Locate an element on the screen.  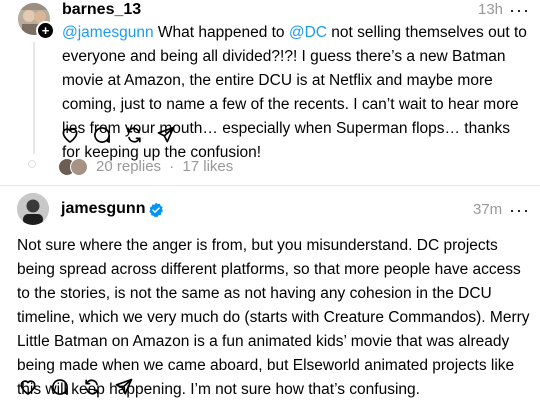
username-barnes: barnes_13 is located at coordinates (101, 10).